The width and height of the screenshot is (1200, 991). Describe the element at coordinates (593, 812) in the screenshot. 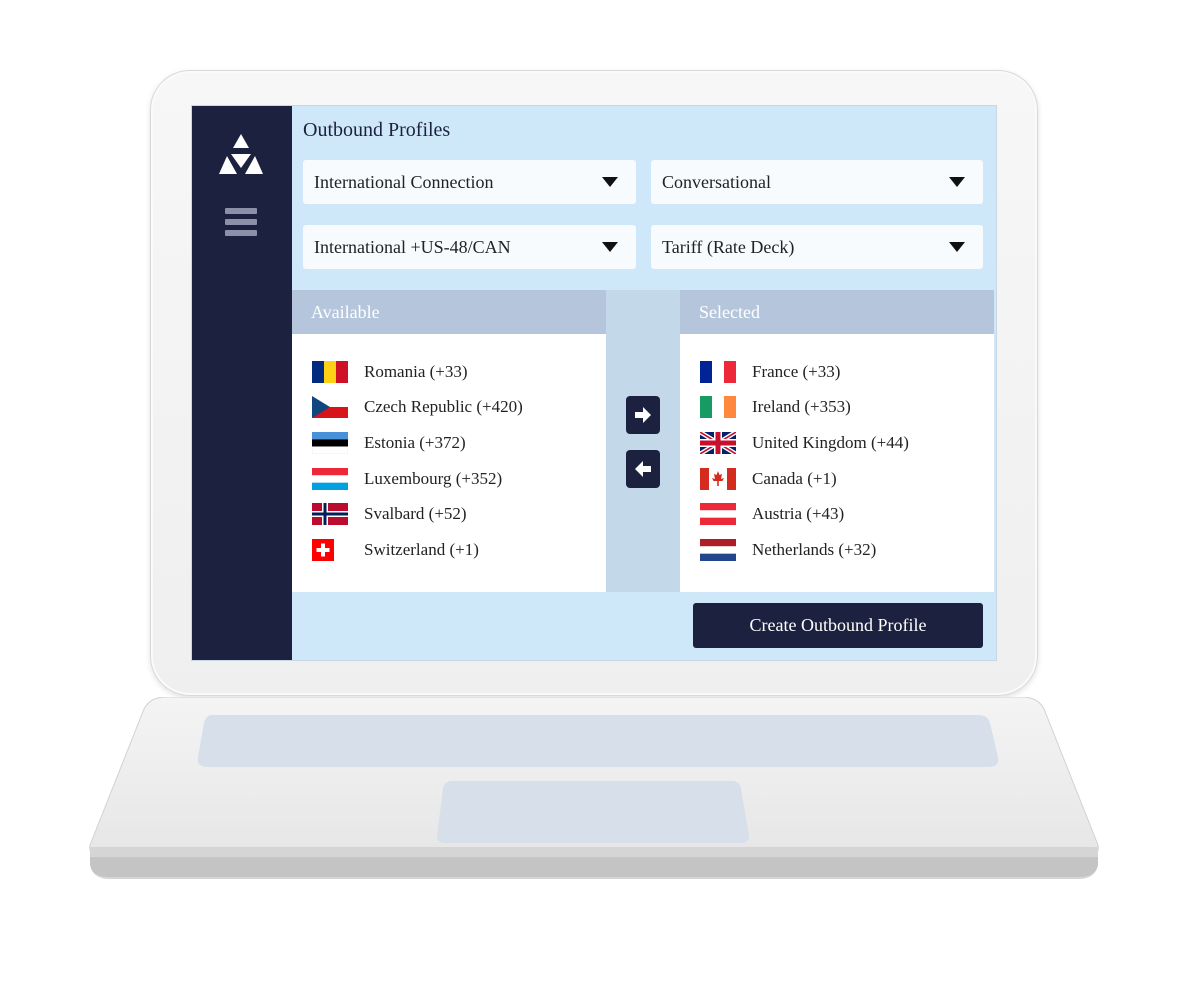

I see `trackpad` at that location.